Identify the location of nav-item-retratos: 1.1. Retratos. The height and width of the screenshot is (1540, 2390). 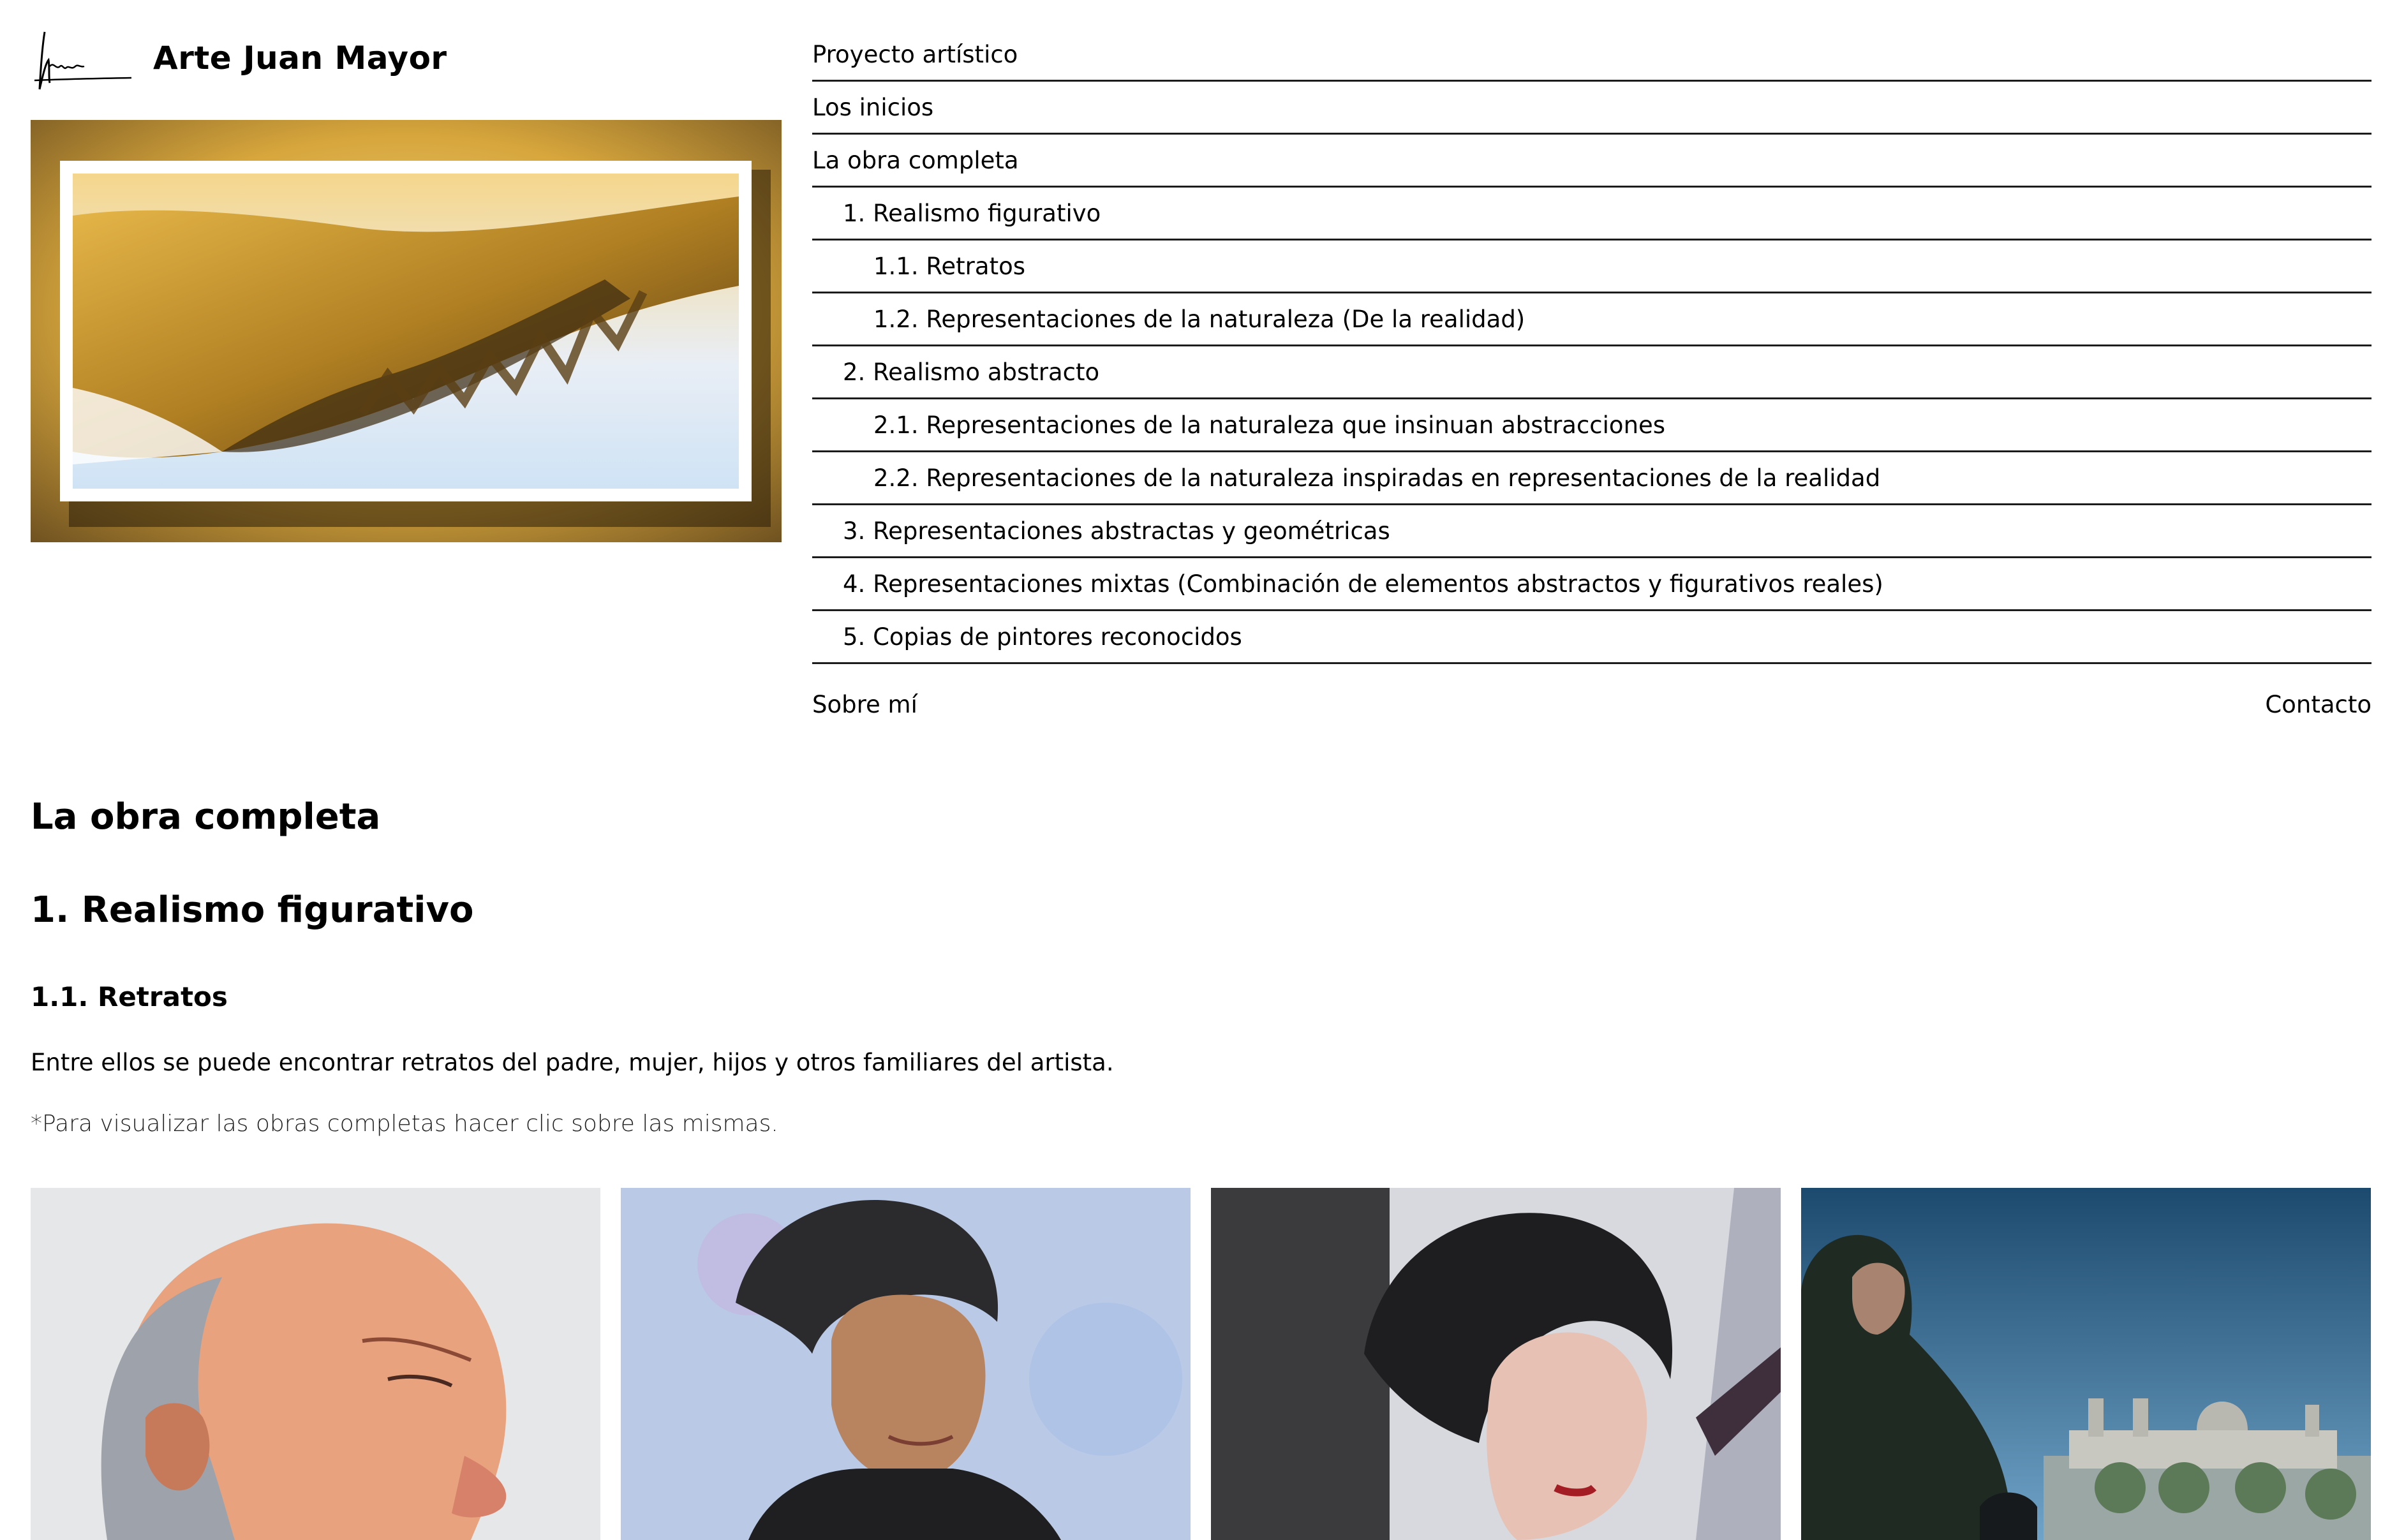
(1592, 267).